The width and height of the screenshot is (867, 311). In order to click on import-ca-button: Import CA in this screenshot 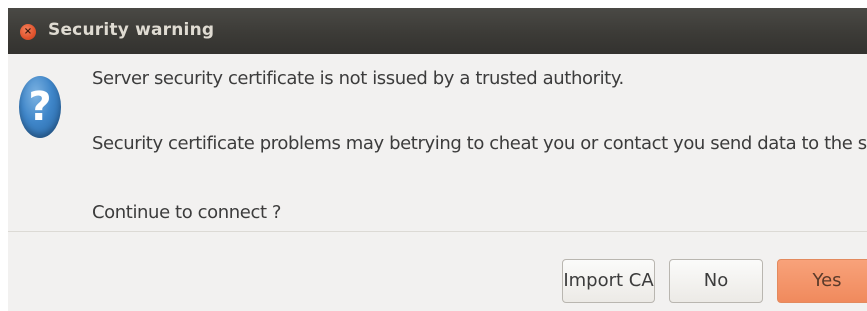, I will do `click(608, 281)`.